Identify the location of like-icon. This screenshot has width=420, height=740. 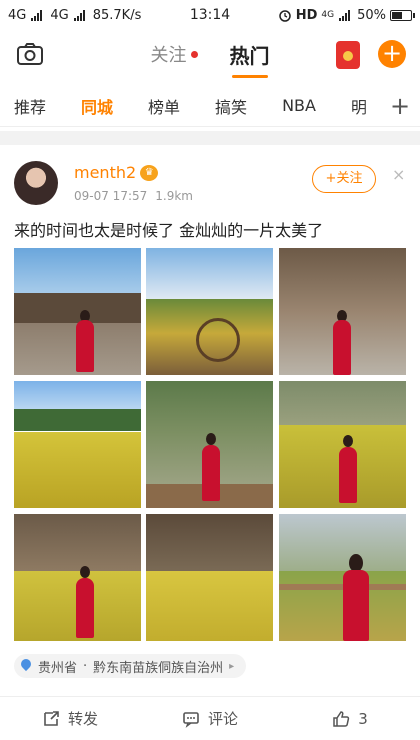
(341, 718).